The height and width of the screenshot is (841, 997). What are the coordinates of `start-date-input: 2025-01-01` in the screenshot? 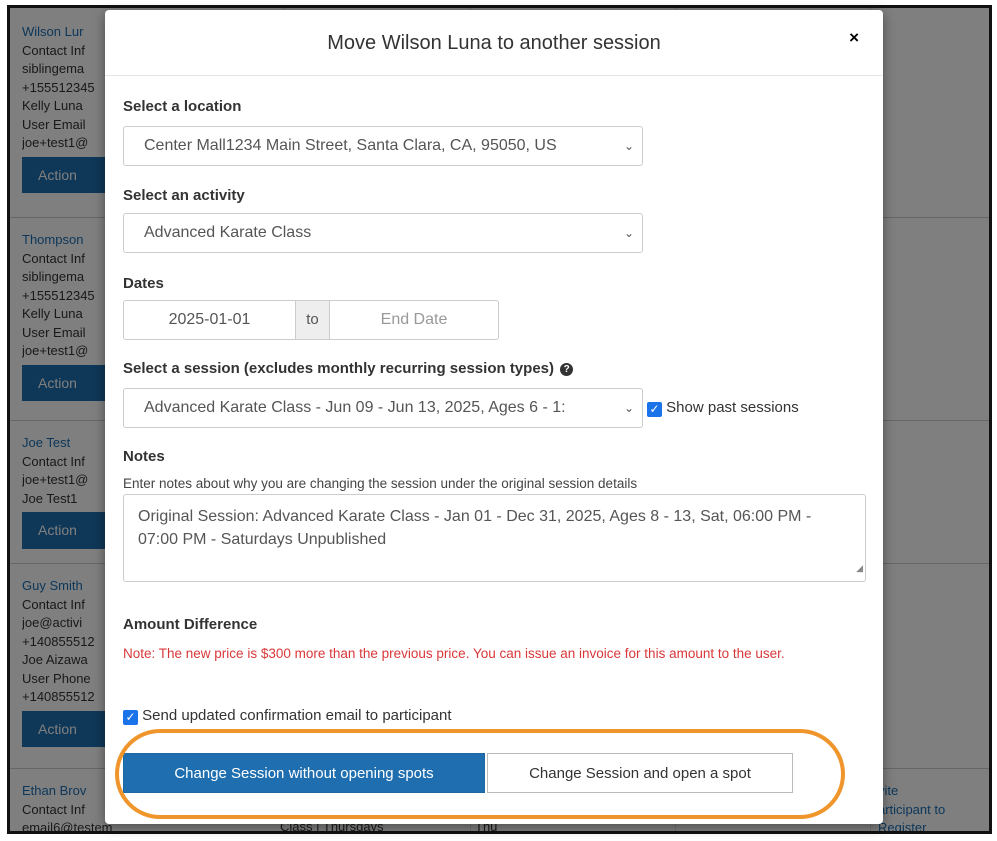 It's located at (209, 320).